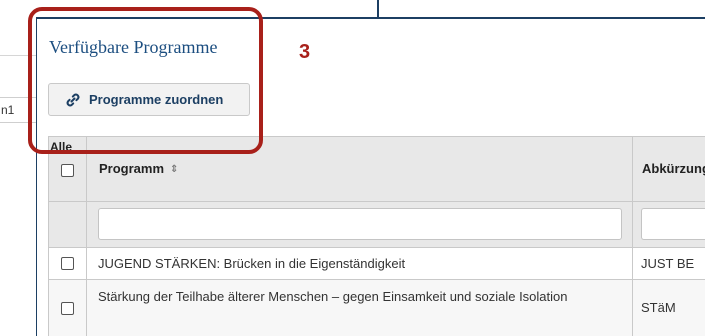 The width and height of the screenshot is (705, 336). What do you see at coordinates (305, 52) in the screenshot?
I see `annotation-step-number: 3` at bounding box center [305, 52].